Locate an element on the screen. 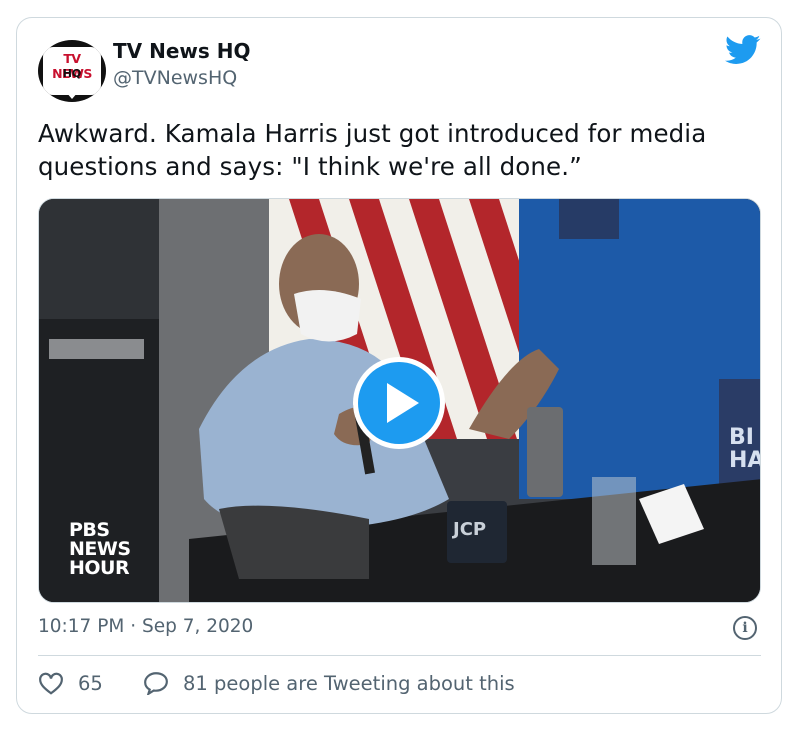 This screenshot has width=799, height=732. svg-text: JCP is located at coordinates (468, 529).